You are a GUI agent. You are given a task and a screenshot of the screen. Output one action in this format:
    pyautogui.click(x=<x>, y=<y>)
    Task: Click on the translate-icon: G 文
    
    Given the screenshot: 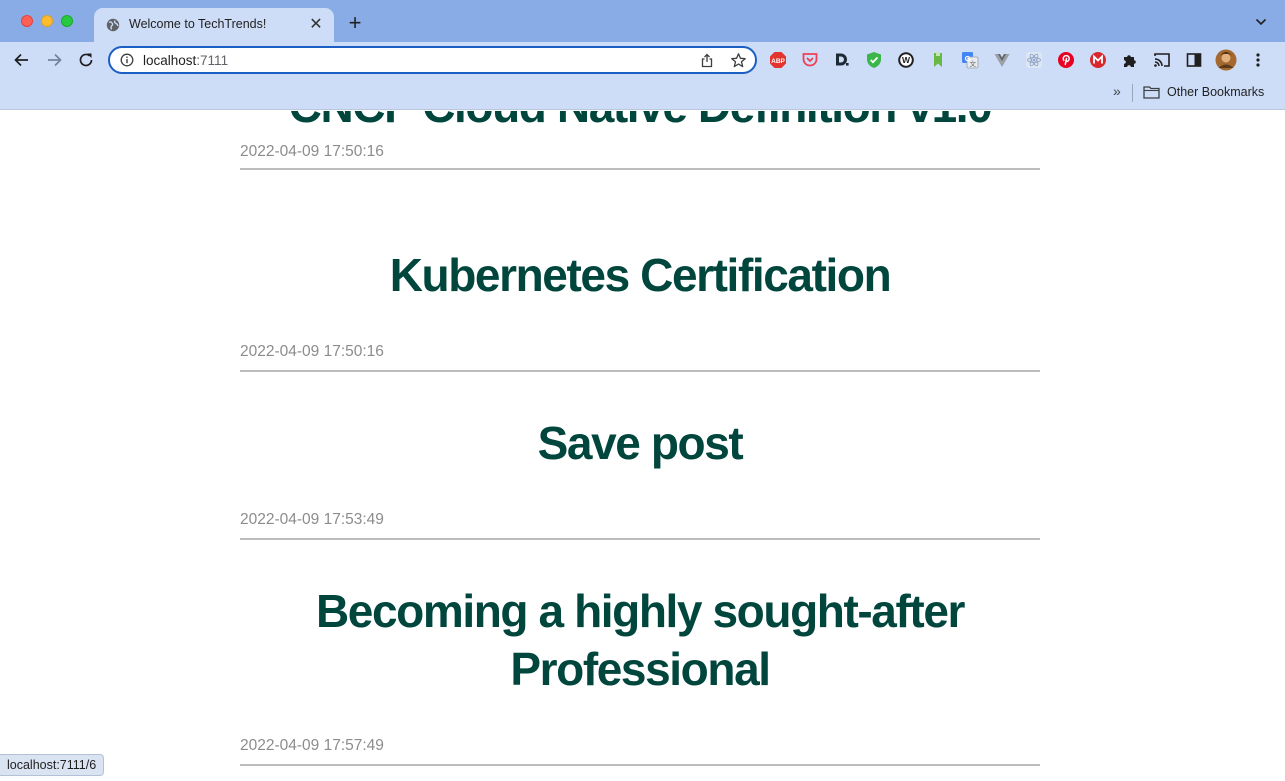 What is the action you would take?
    pyautogui.click(x=970, y=60)
    